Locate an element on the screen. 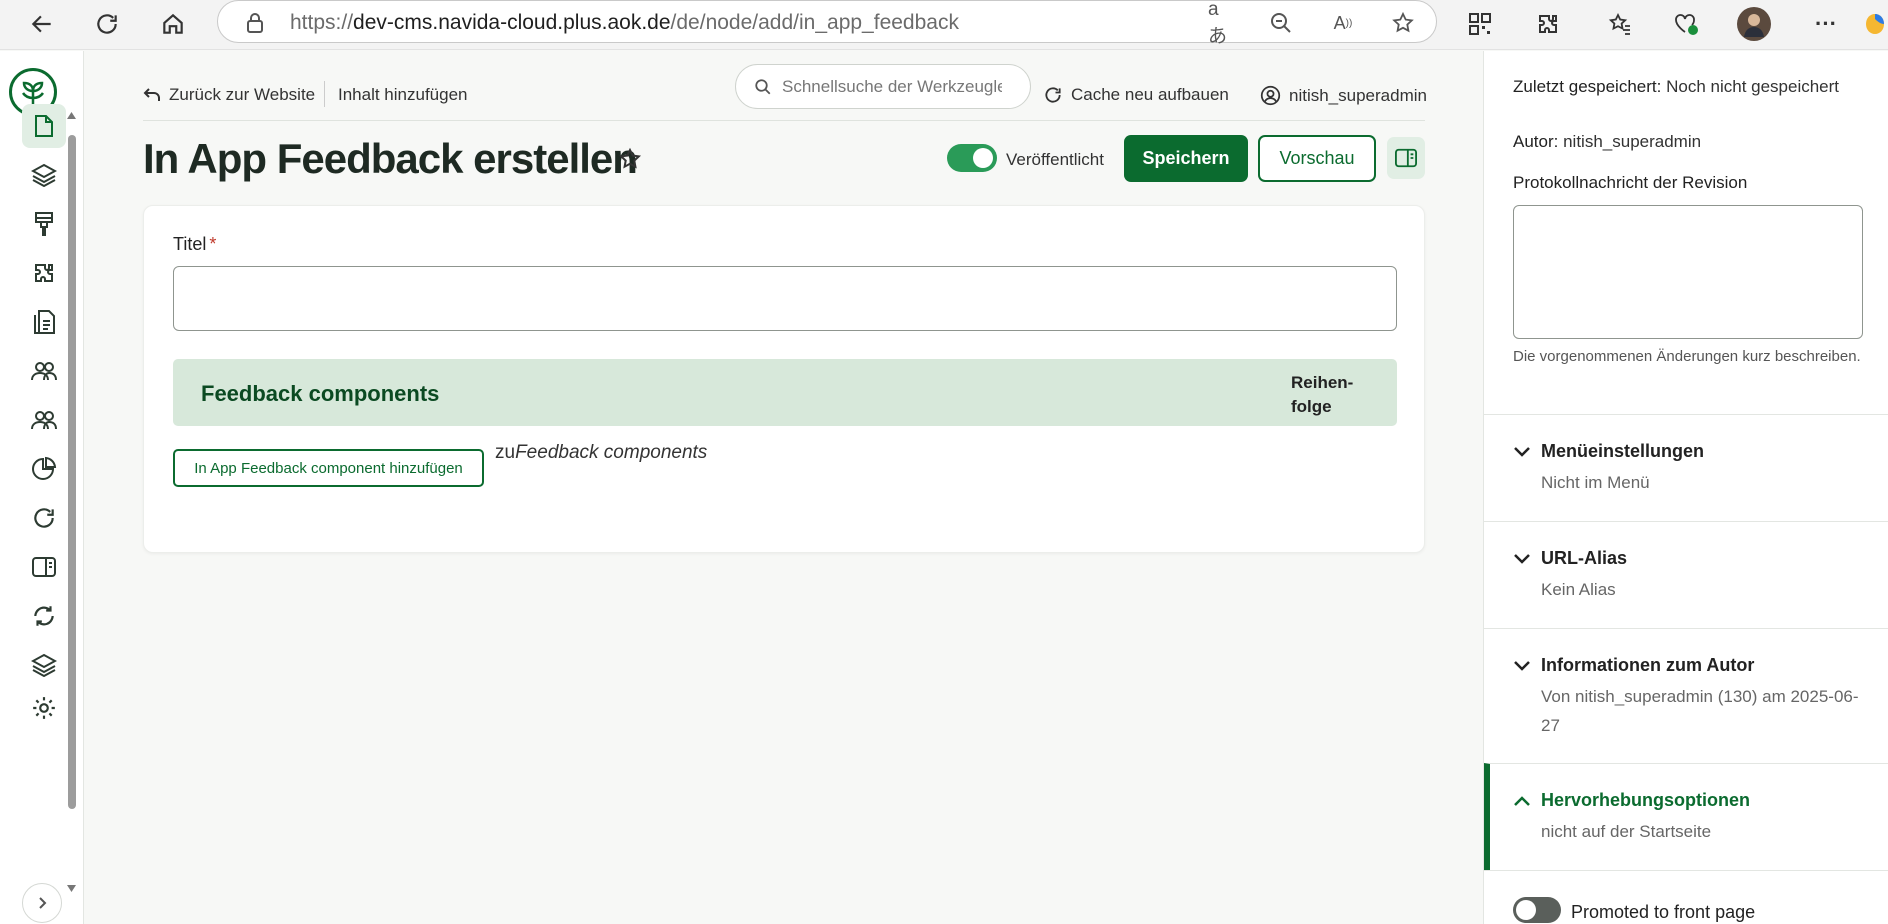 The image size is (1888, 924). rebuild-cache-label: Cache neu aufbauen is located at coordinates (1150, 94).